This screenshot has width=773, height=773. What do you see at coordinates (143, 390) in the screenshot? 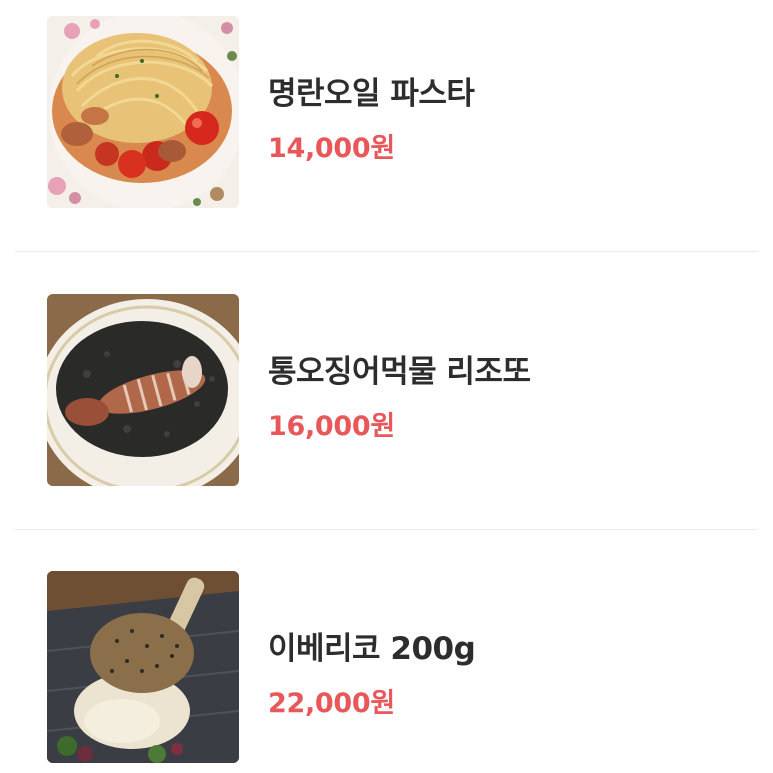
I see `squid-ink-risotto-photo` at bounding box center [143, 390].